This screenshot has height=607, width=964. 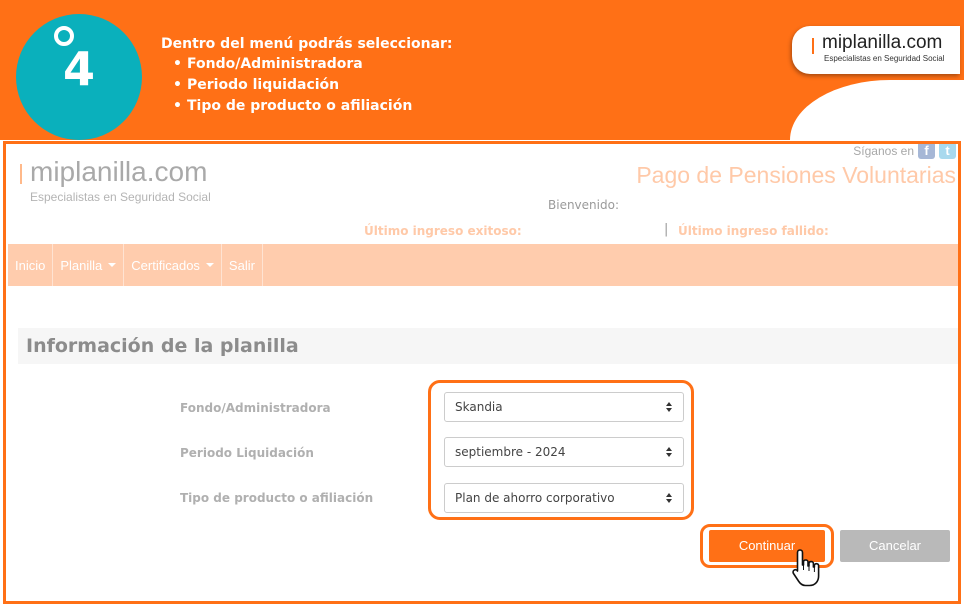 What do you see at coordinates (31, 265) in the screenshot?
I see `nav-item-inicio: Inicio` at bounding box center [31, 265].